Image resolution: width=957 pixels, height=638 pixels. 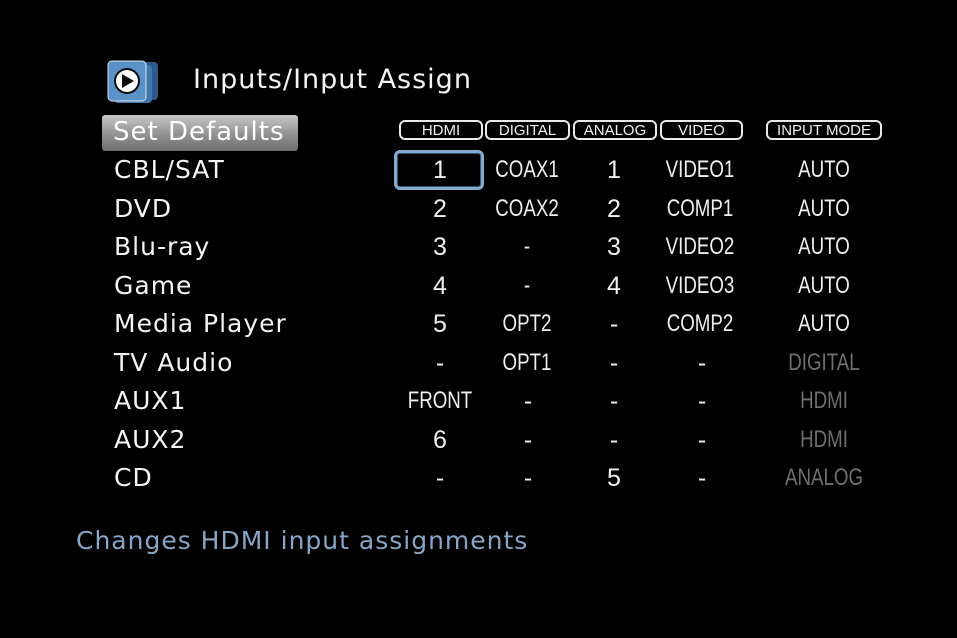 What do you see at coordinates (824, 400) in the screenshot?
I see `cell-aux1-input-mode: HDMI` at bounding box center [824, 400].